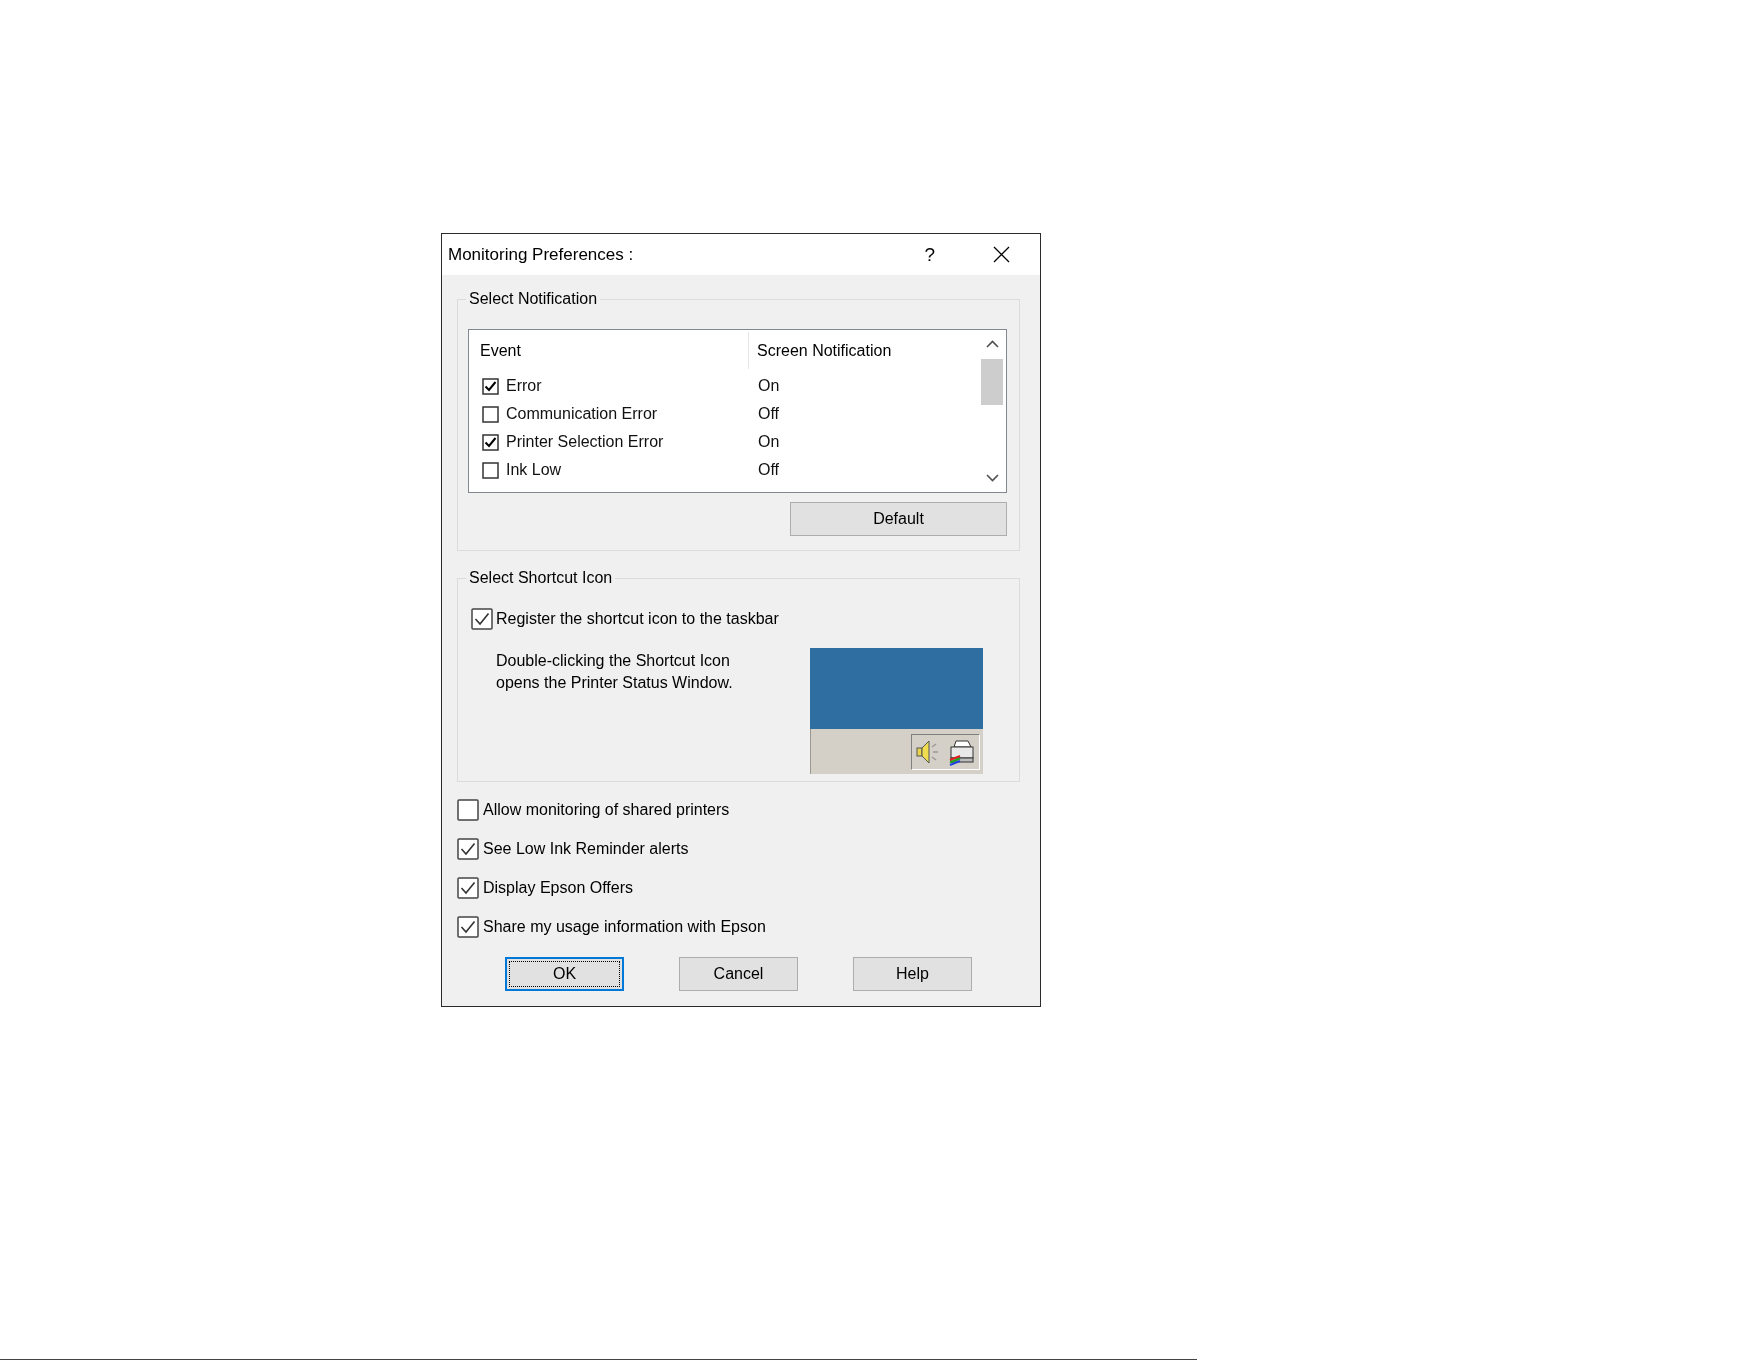  I want to click on checkbox-label: Display Epson Offers, so click(558, 888).